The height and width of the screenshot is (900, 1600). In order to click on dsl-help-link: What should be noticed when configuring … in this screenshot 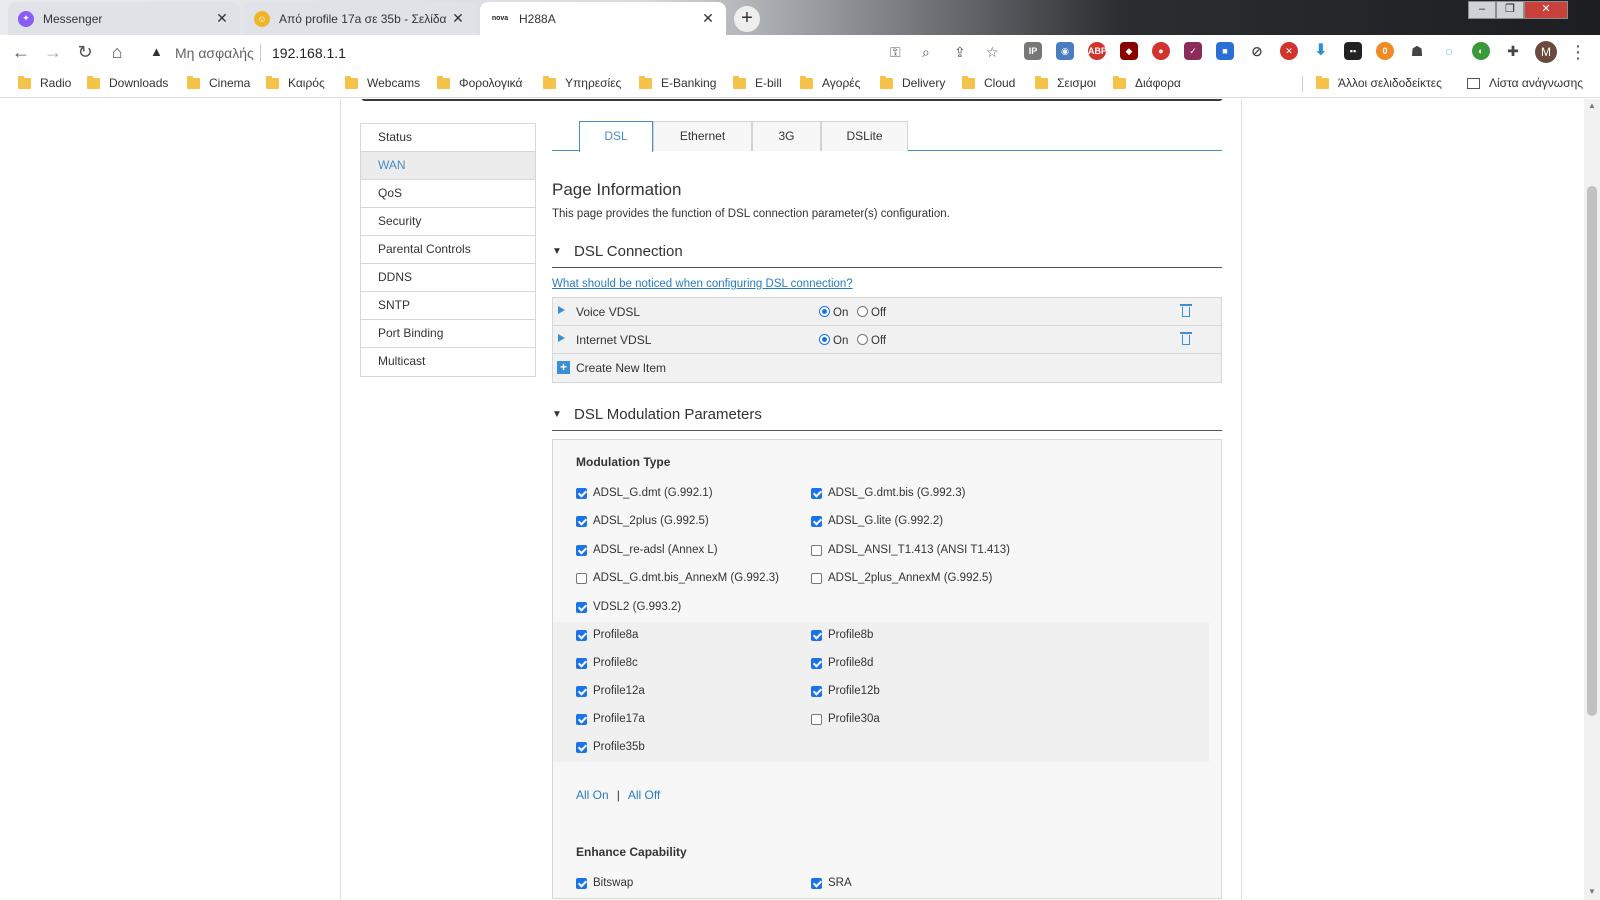, I will do `click(702, 284)`.